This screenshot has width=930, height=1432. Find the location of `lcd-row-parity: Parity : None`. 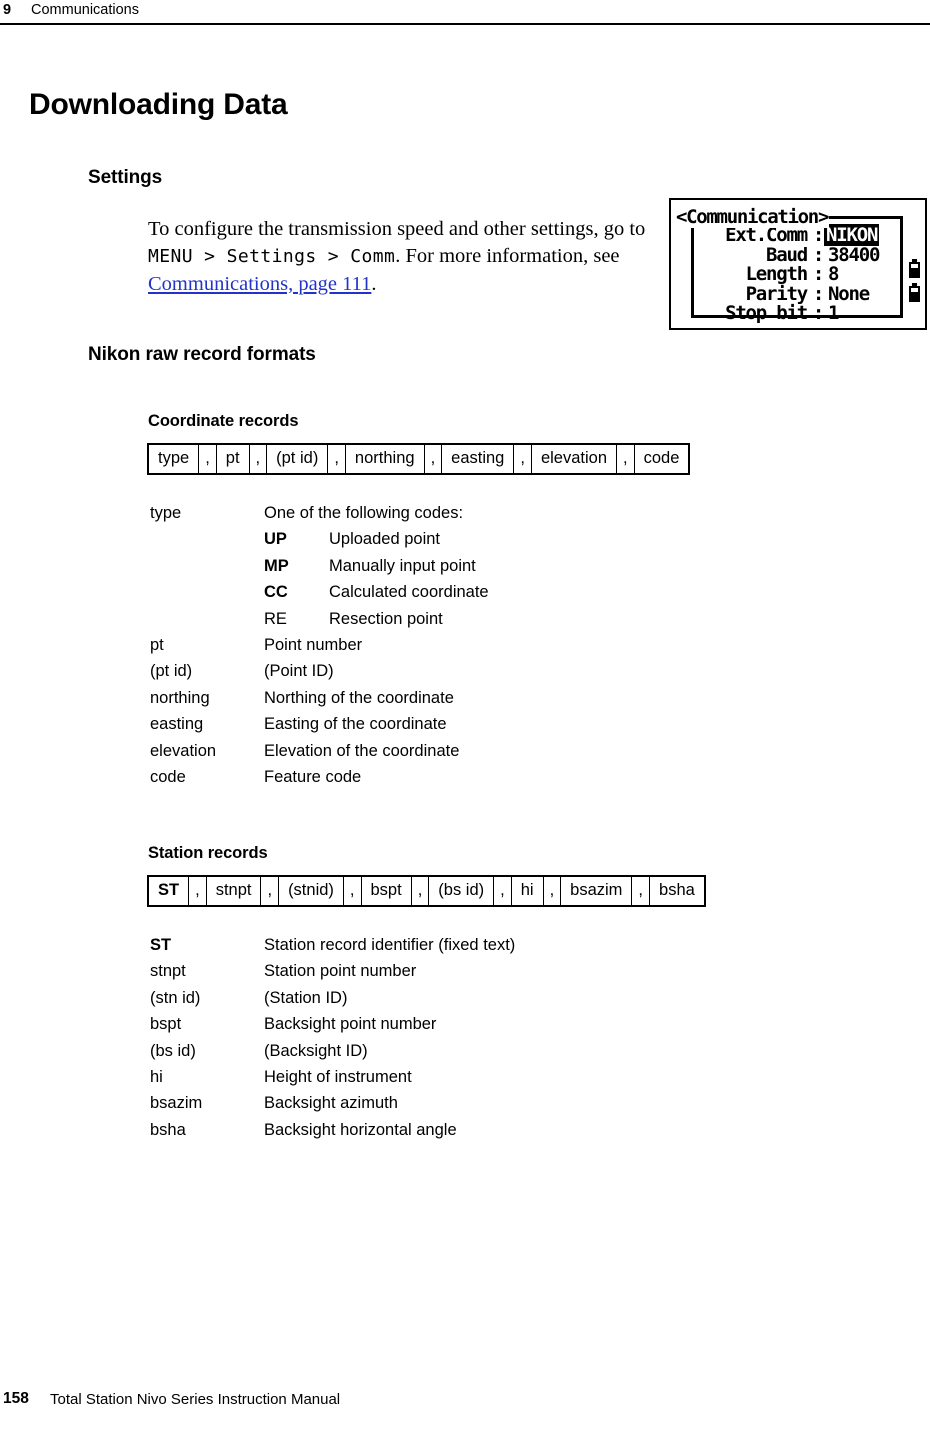

lcd-row-parity: Parity : None is located at coordinates (793, 294).